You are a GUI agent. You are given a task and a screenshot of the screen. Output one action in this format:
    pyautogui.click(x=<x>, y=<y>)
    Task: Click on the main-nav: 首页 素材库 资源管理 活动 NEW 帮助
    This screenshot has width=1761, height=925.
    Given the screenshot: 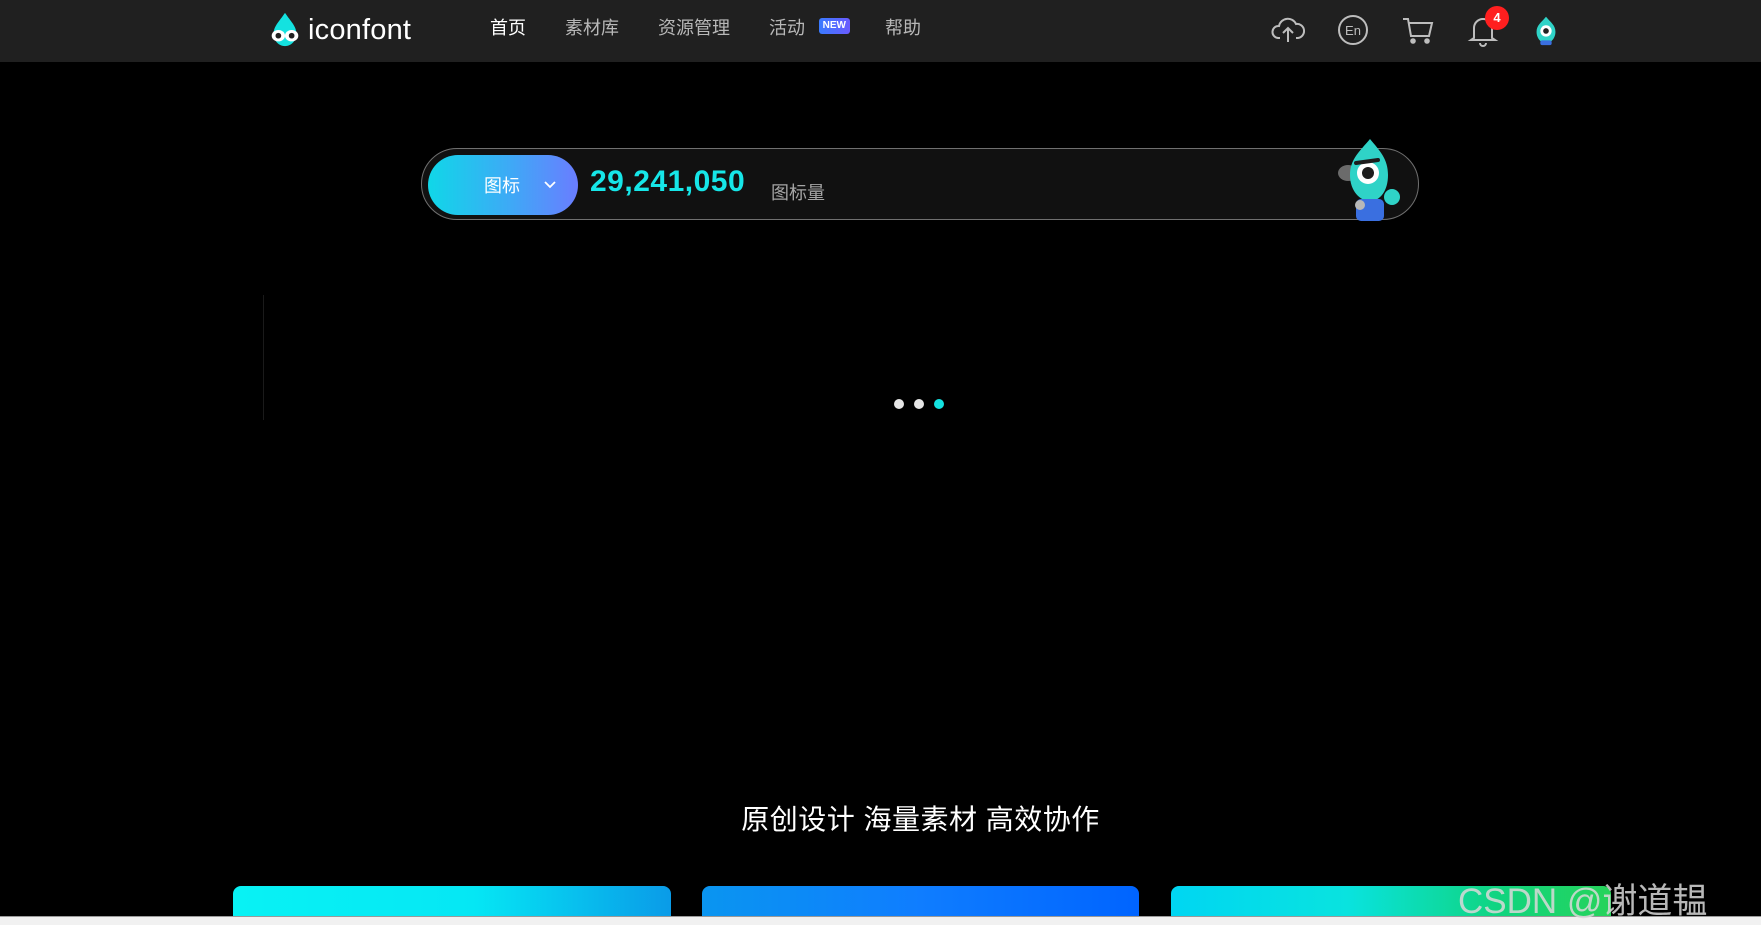 What is the action you would take?
    pyautogui.click(x=725, y=28)
    